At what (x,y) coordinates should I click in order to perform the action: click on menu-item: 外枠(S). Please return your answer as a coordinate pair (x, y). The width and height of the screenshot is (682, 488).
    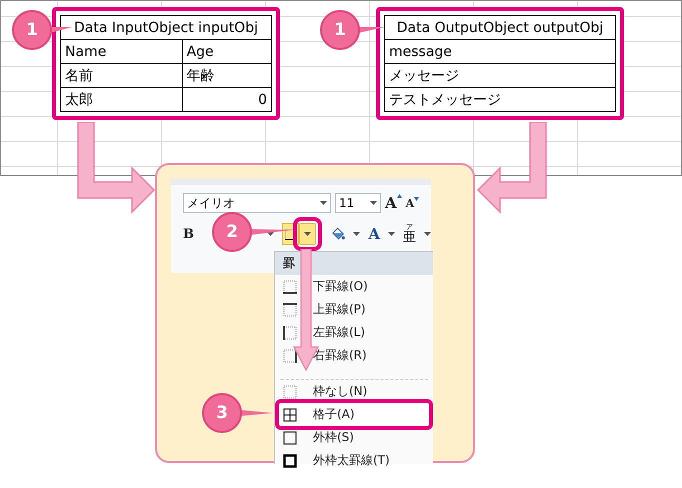
    Looking at the image, I should click on (354, 437).